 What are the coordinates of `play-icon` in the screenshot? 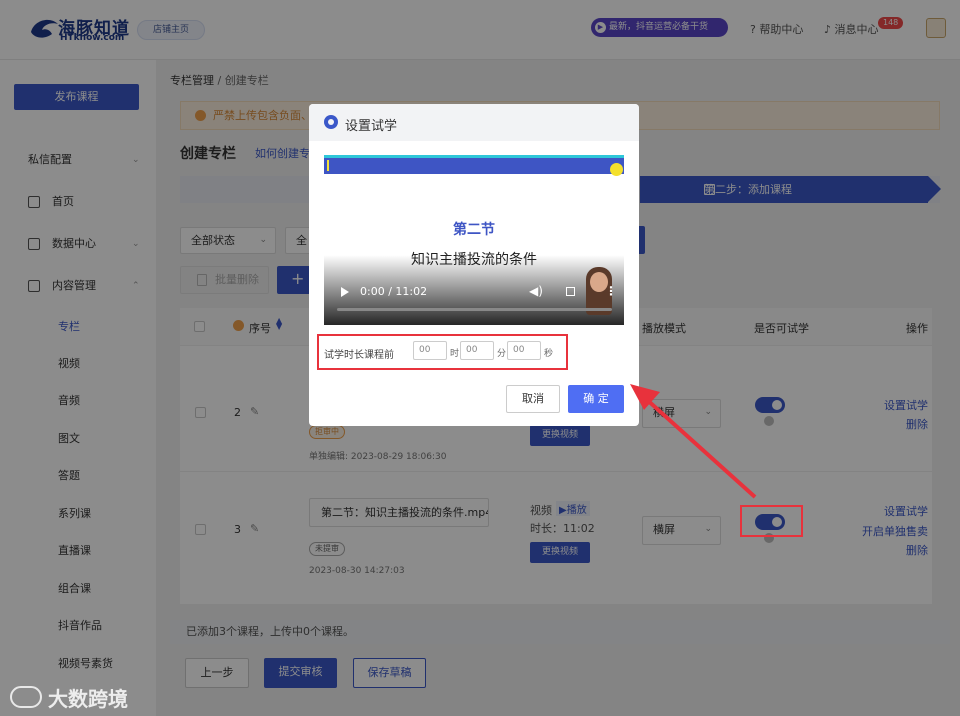 It's located at (345, 292).